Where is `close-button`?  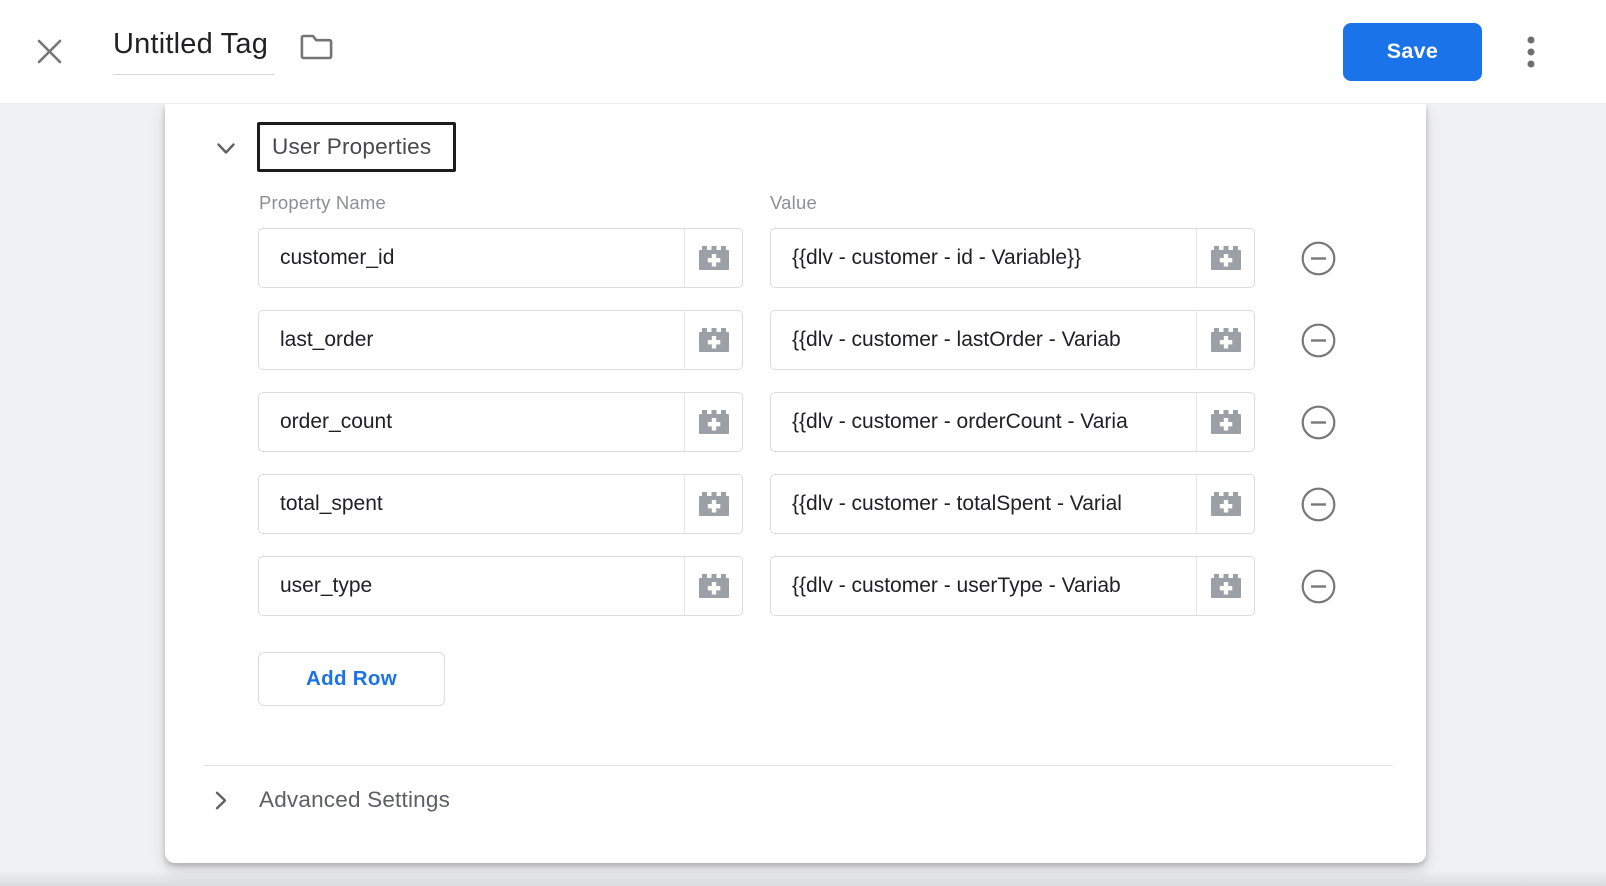 close-button is located at coordinates (49, 52).